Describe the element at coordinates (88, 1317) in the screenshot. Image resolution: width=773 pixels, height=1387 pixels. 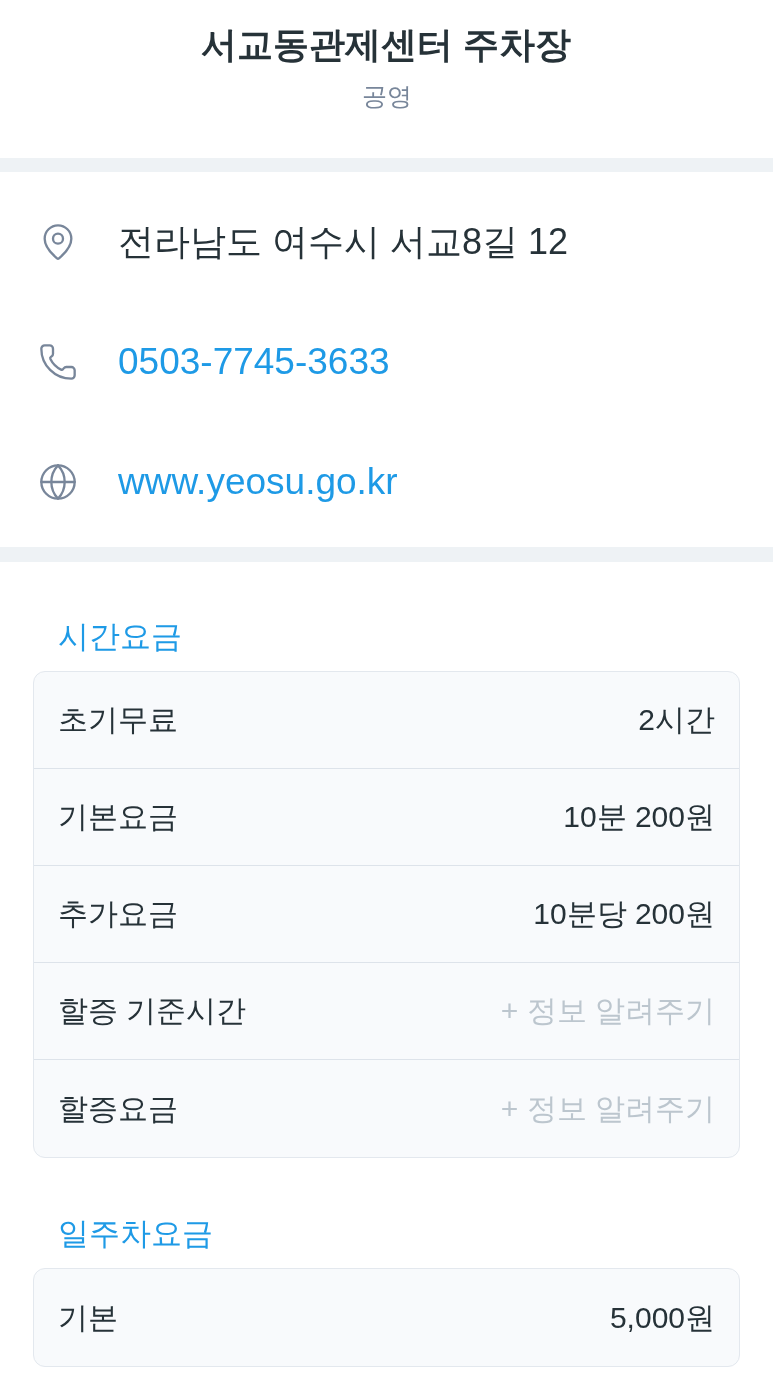
I see `fee-label: 기본` at that location.